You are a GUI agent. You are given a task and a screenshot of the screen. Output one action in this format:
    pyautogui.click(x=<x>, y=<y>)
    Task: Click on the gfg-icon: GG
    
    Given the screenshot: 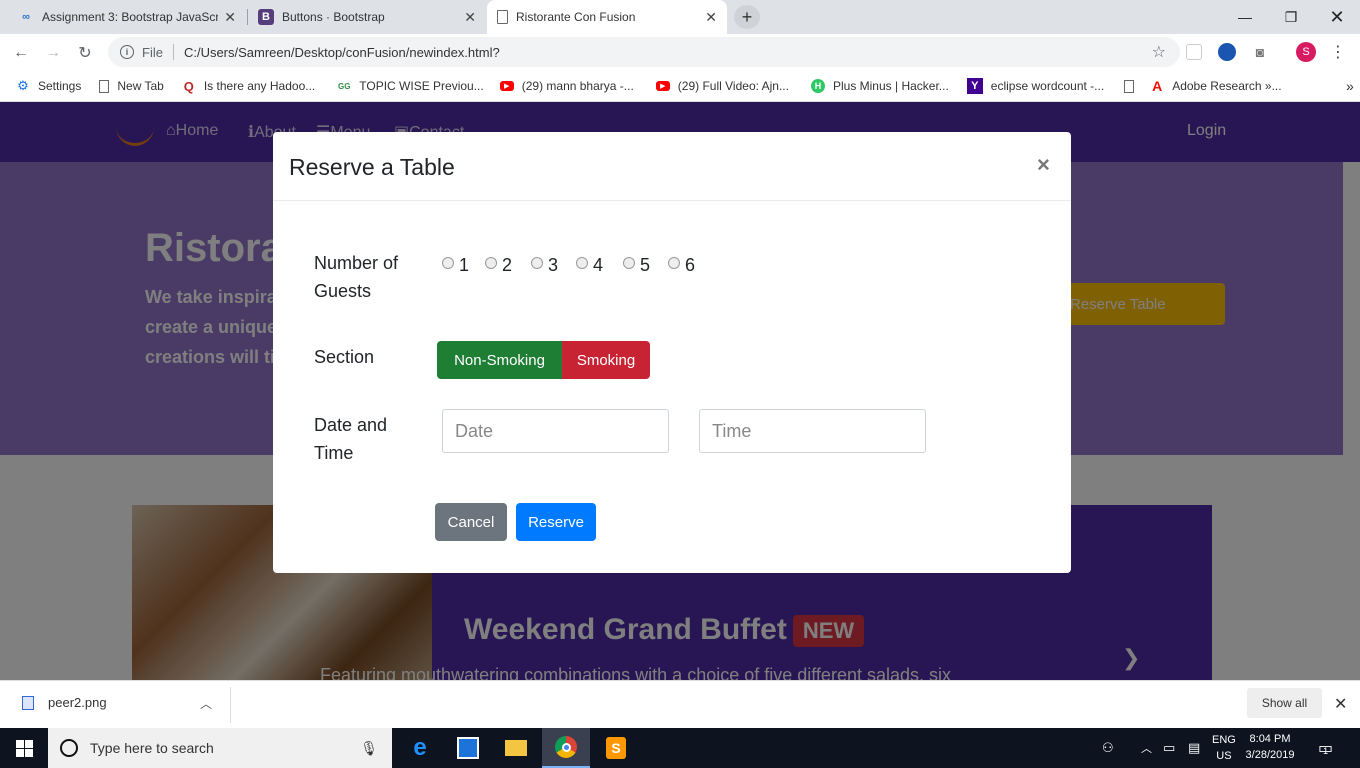 What is the action you would take?
    pyautogui.click(x=344, y=86)
    